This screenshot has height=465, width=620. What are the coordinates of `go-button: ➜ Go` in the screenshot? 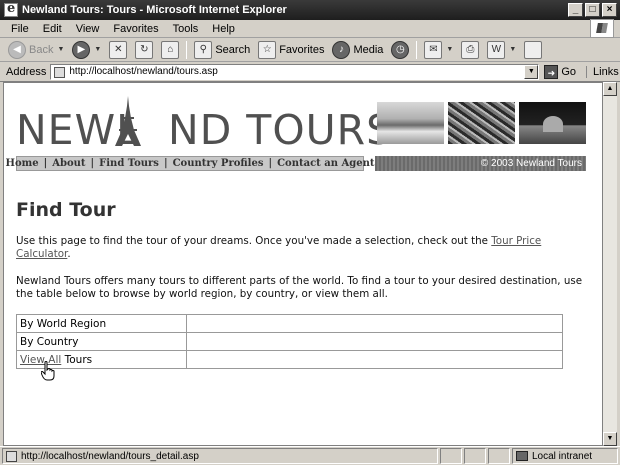 It's located at (560, 71).